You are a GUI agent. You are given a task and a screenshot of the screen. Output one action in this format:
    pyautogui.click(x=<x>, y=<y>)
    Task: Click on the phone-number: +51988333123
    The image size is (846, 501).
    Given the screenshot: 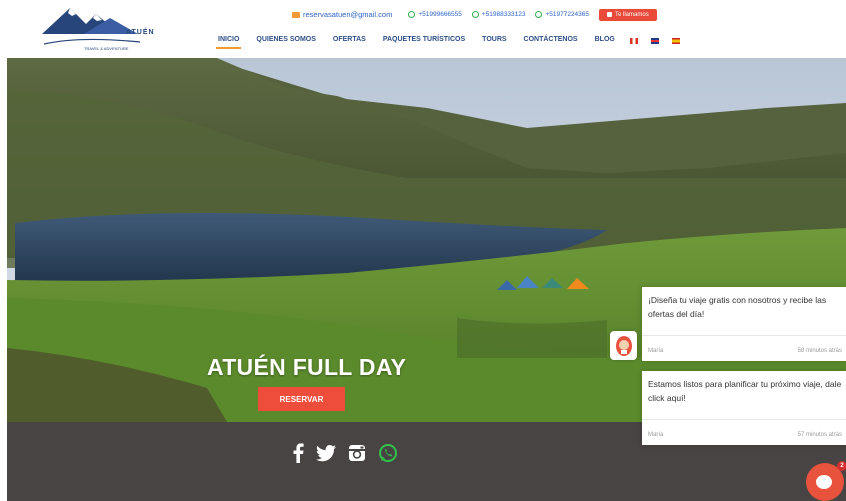 What is the action you would take?
    pyautogui.click(x=504, y=14)
    